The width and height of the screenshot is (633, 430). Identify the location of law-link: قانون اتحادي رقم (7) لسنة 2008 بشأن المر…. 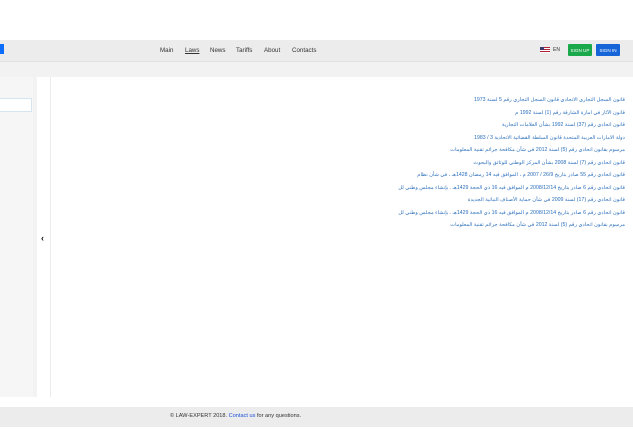
(345, 163).